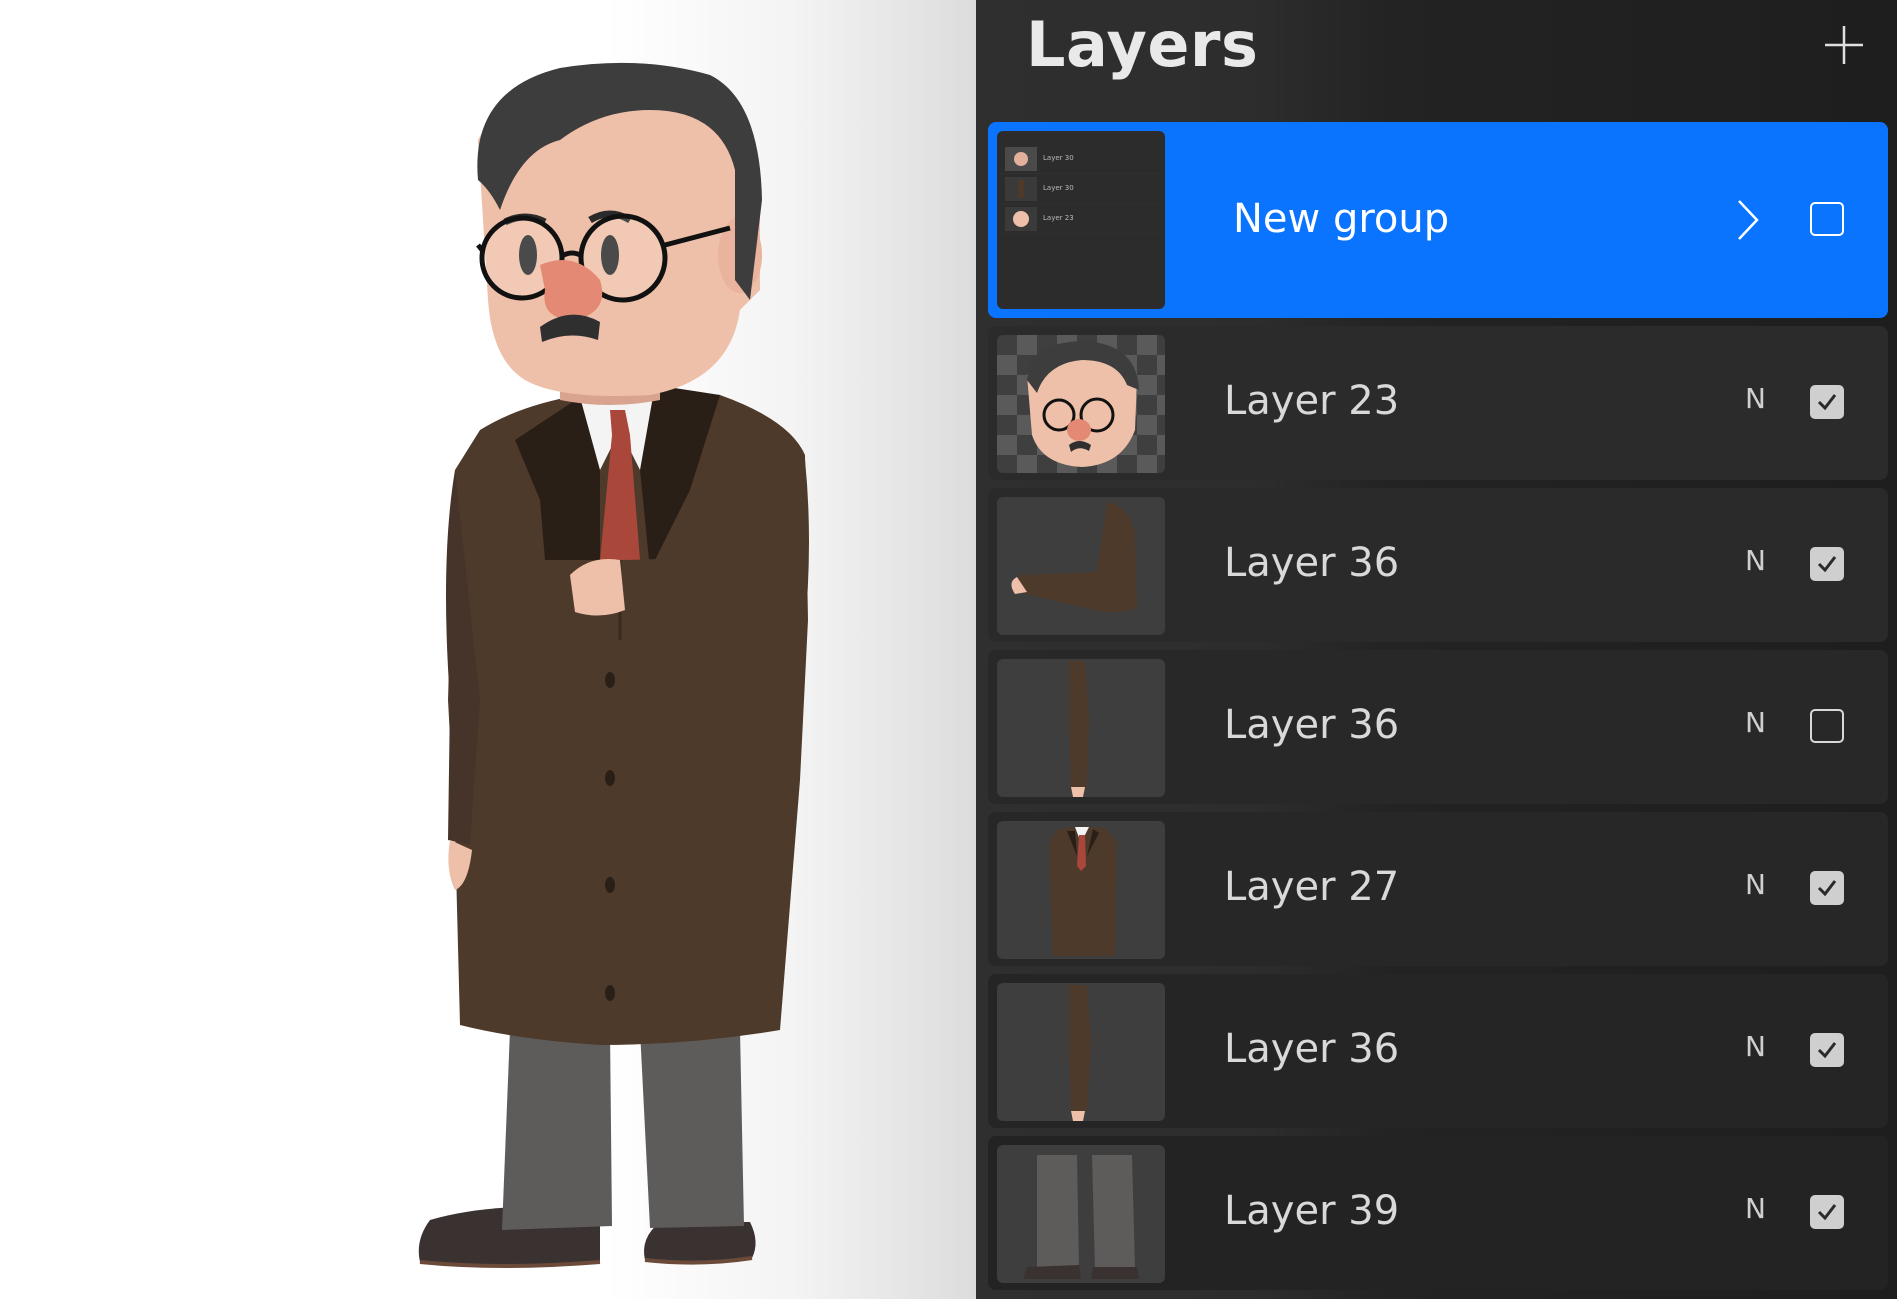 The image size is (1897, 1299). I want to click on plus-icon, so click(1844, 45).